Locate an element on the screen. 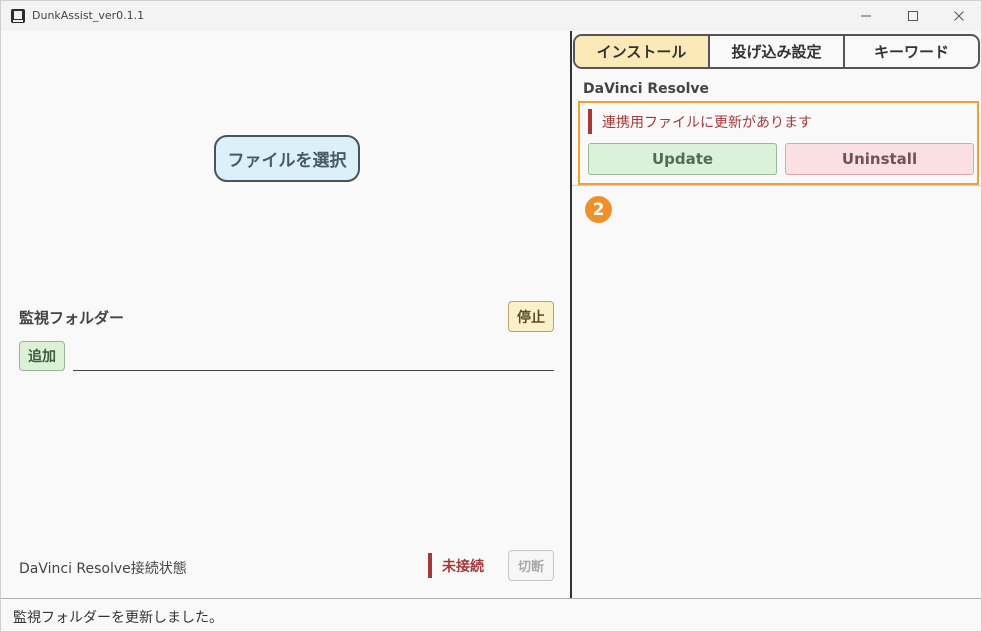 This screenshot has height=632, width=982. stop-button: 停止 is located at coordinates (531, 316).